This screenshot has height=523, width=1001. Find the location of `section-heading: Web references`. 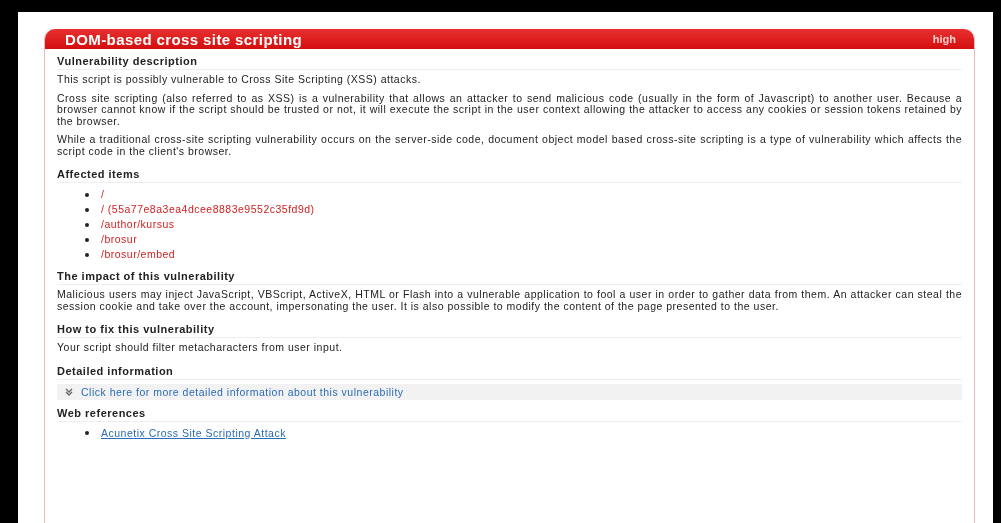

section-heading: Web references is located at coordinates (509, 412).